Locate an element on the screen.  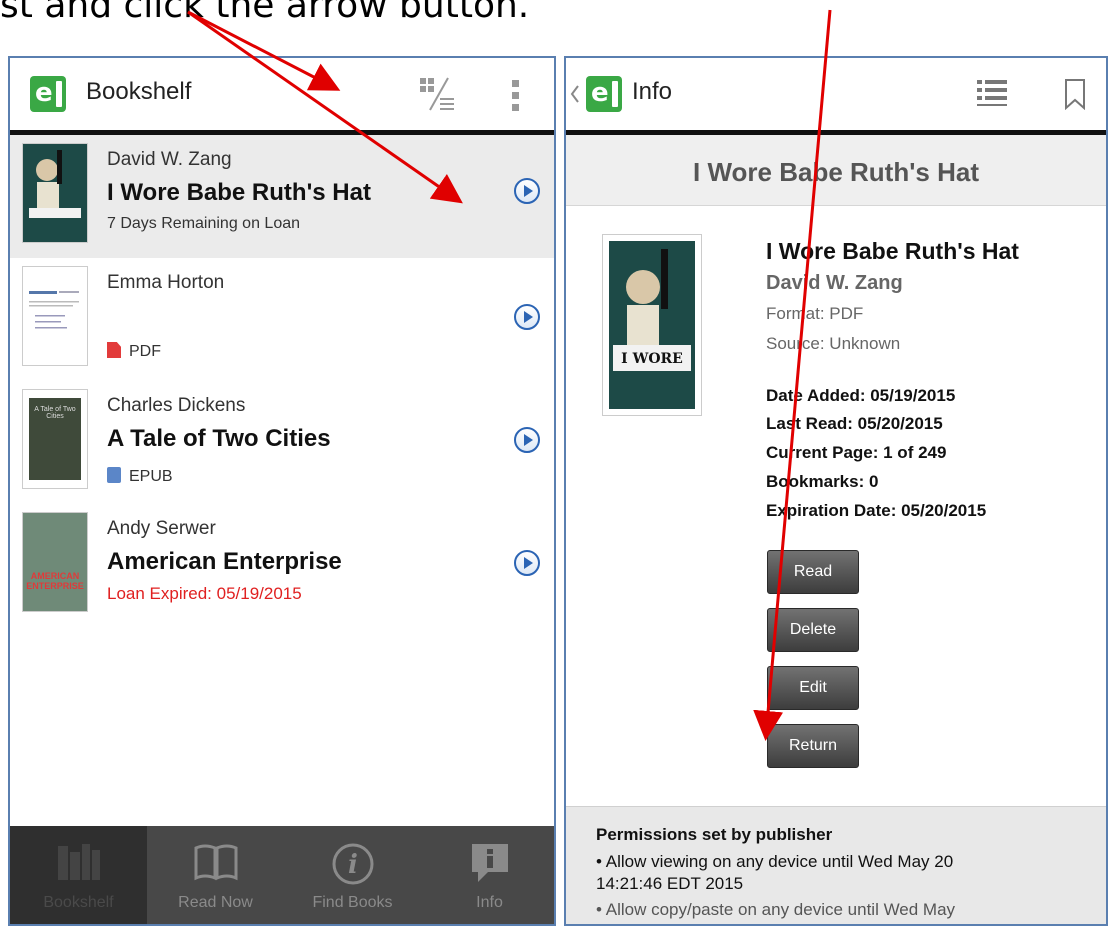
page-title: Bookshelf is located at coordinates (139, 91).